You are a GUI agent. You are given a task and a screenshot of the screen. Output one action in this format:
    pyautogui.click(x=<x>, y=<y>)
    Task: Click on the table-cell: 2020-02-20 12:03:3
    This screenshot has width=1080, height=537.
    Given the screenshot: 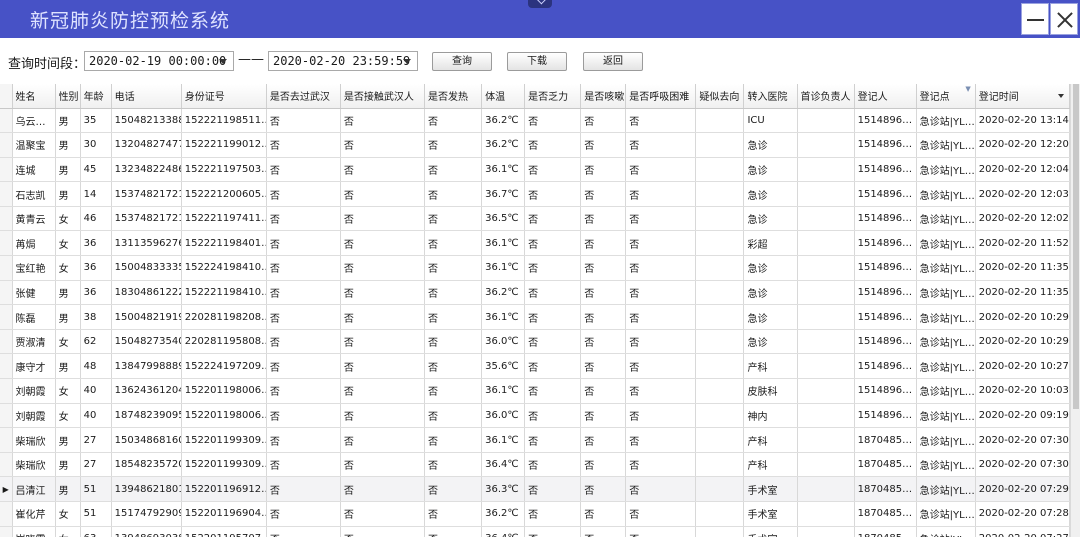 What is the action you would take?
    pyautogui.click(x=1023, y=194)
    